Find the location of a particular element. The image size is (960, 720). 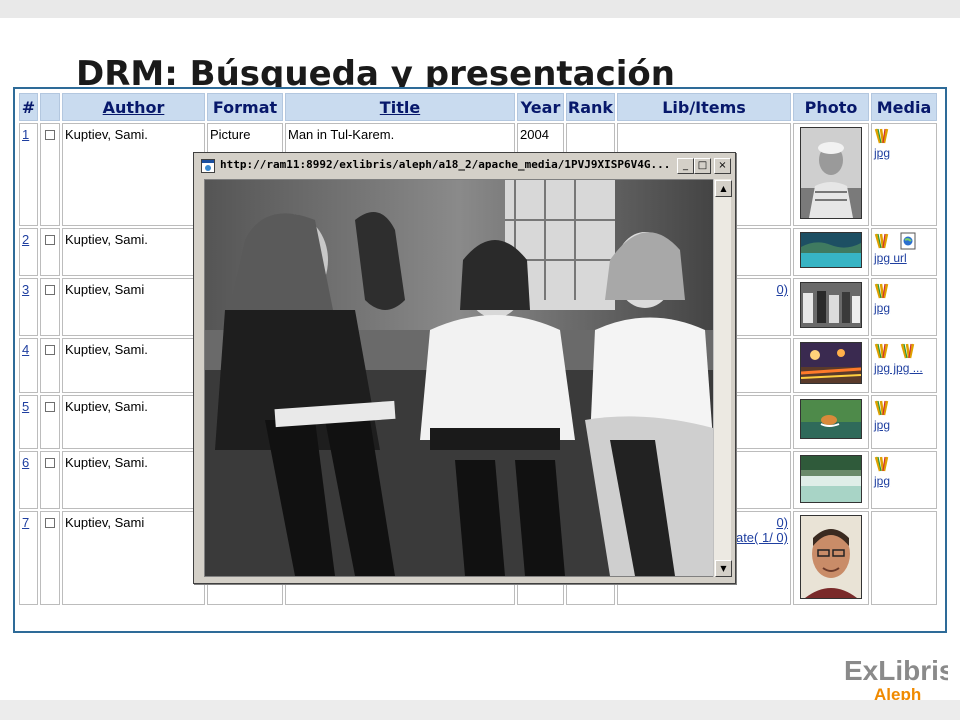

header-author-label: Author is located at coordinates (134, 107).